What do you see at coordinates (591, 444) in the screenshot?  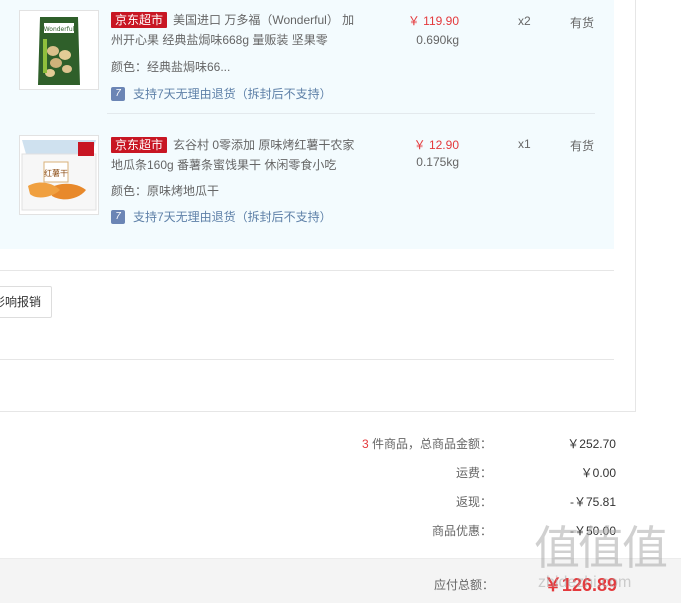 I see `goods-total-value: ￥252.70` at bounding box center [591, 444].